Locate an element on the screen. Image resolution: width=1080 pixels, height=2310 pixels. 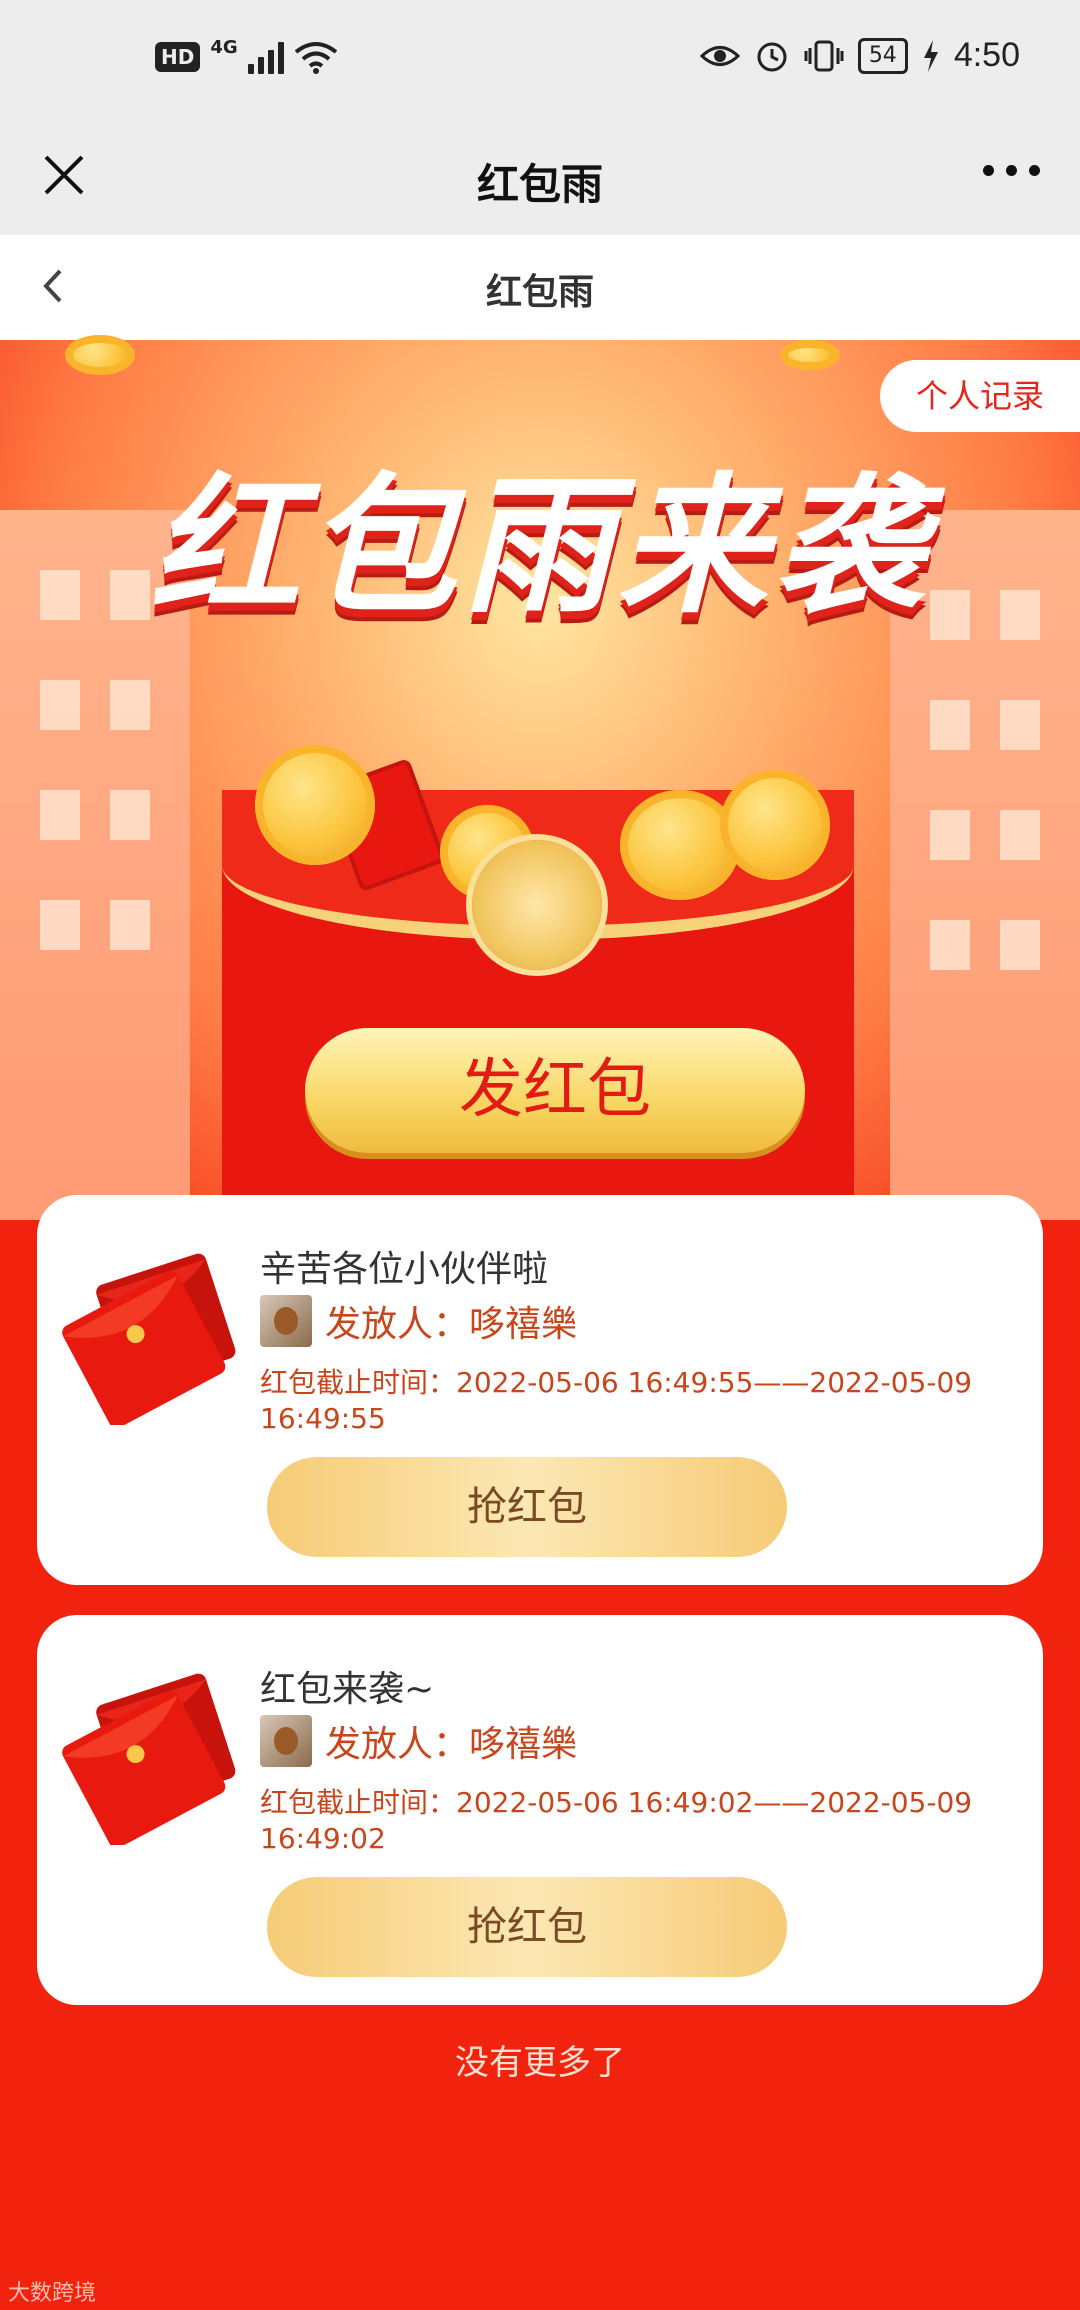
hd-badge: HD is located at coordinates (178, 57).